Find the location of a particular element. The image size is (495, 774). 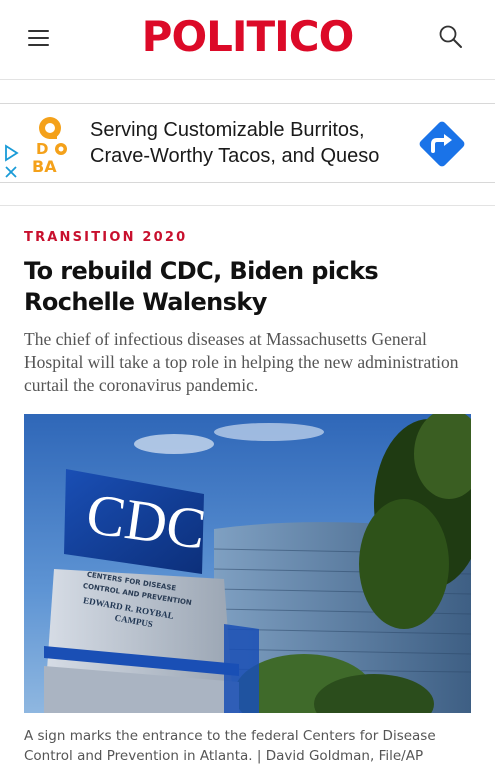

ad-copy-line: Crave-Worthy Tacos, and Queso is located at coordinates (235, 156).